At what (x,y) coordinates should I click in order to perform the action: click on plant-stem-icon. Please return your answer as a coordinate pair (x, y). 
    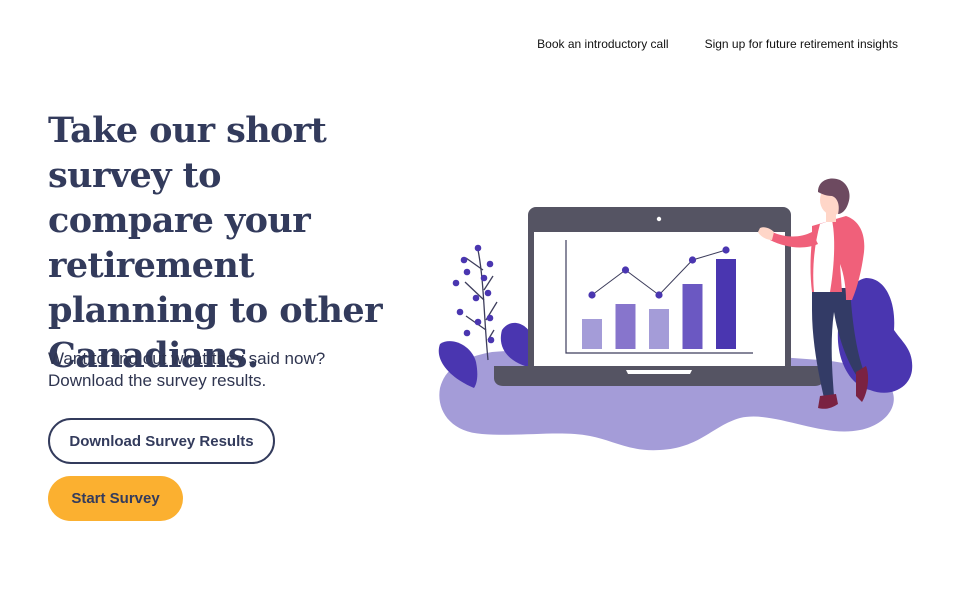
    Looking at the image, I should click on (481, 305).